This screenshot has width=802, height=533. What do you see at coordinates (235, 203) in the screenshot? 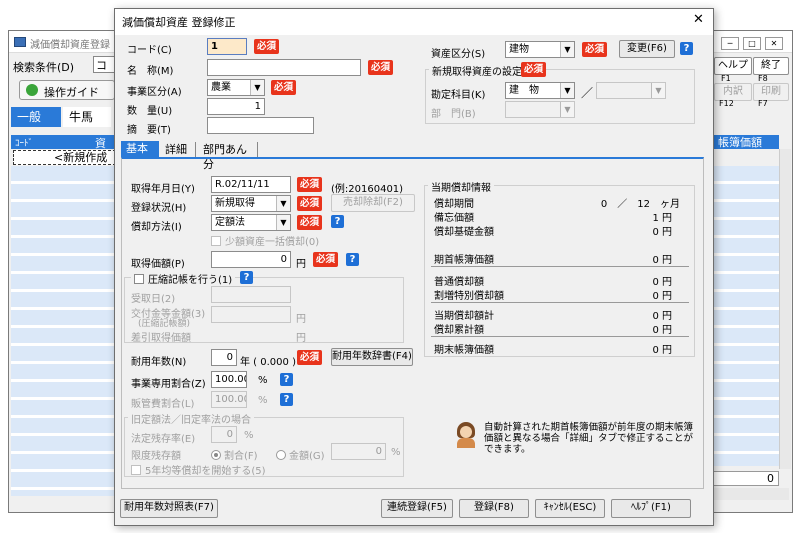
I see `registration-status-value: 新規取得` at bounding box center [235, 203].